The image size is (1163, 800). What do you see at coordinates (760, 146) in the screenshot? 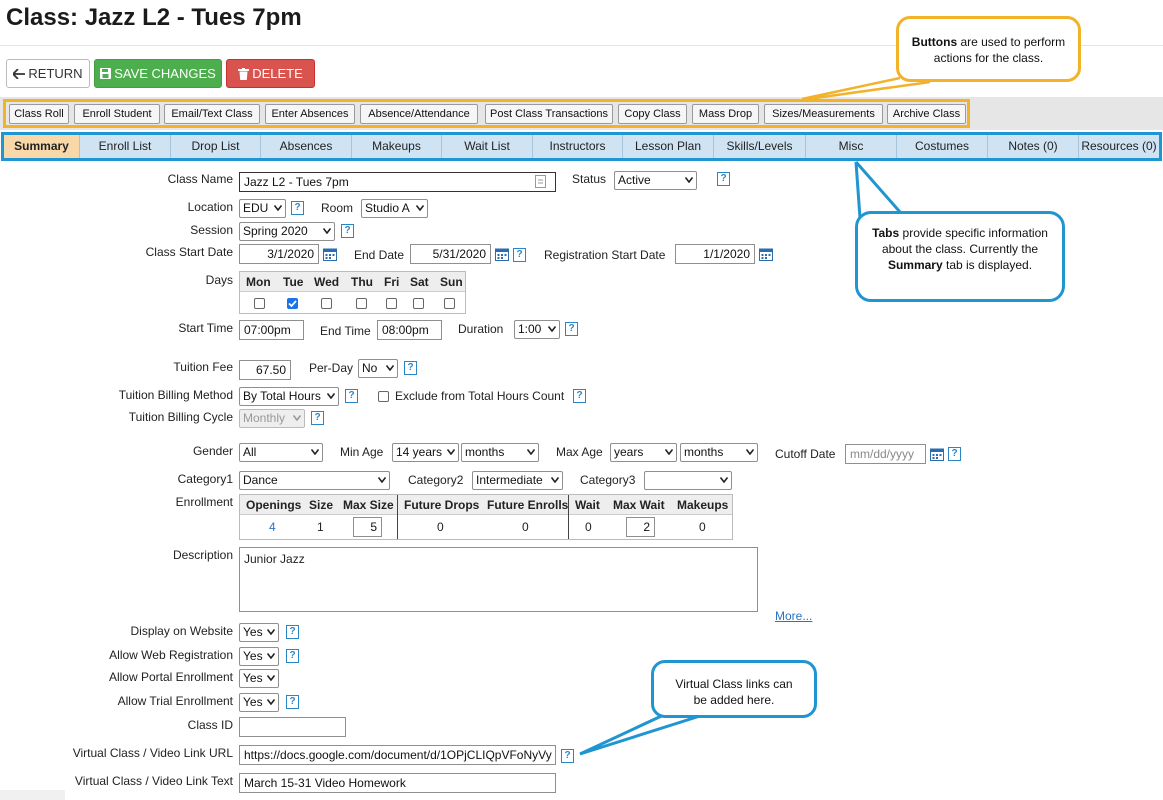
I see `tab-skills-levels: Skills/Levels` at bounding box center [760, 146].